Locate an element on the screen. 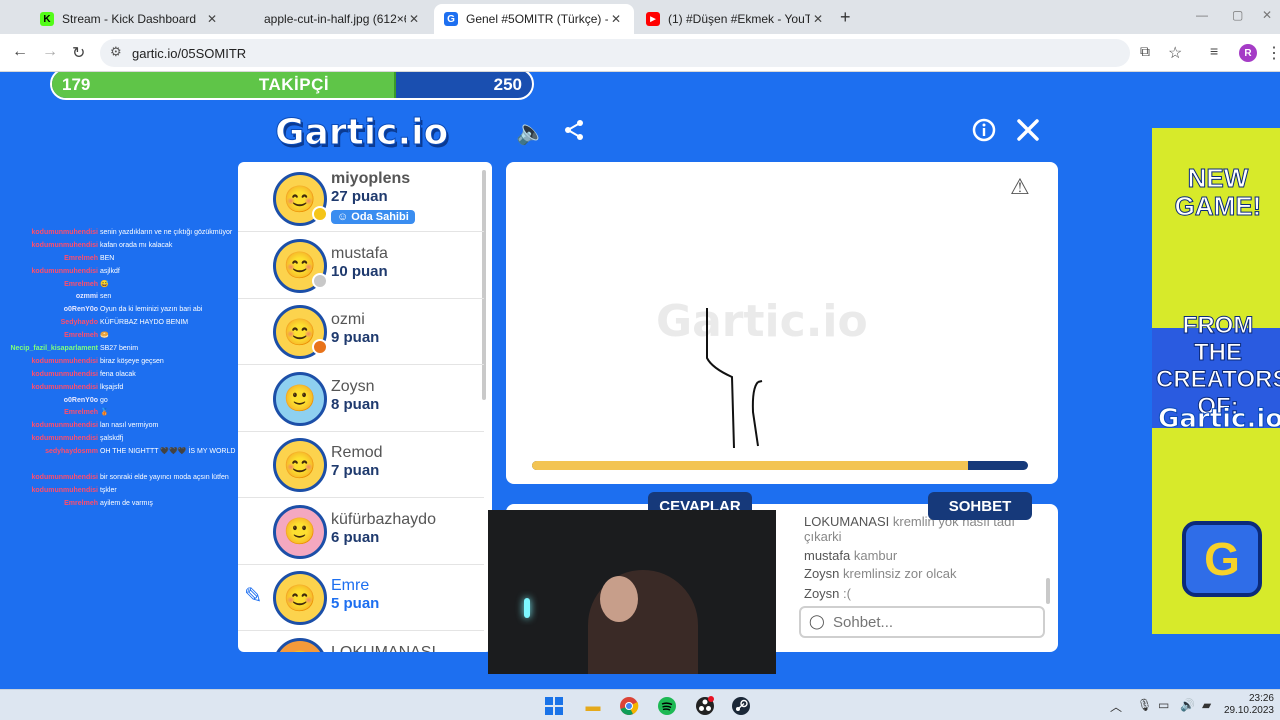 The image size is (1280, 720). url-text: gartic.io/05SOMITR is located at coordinates (189, 53).